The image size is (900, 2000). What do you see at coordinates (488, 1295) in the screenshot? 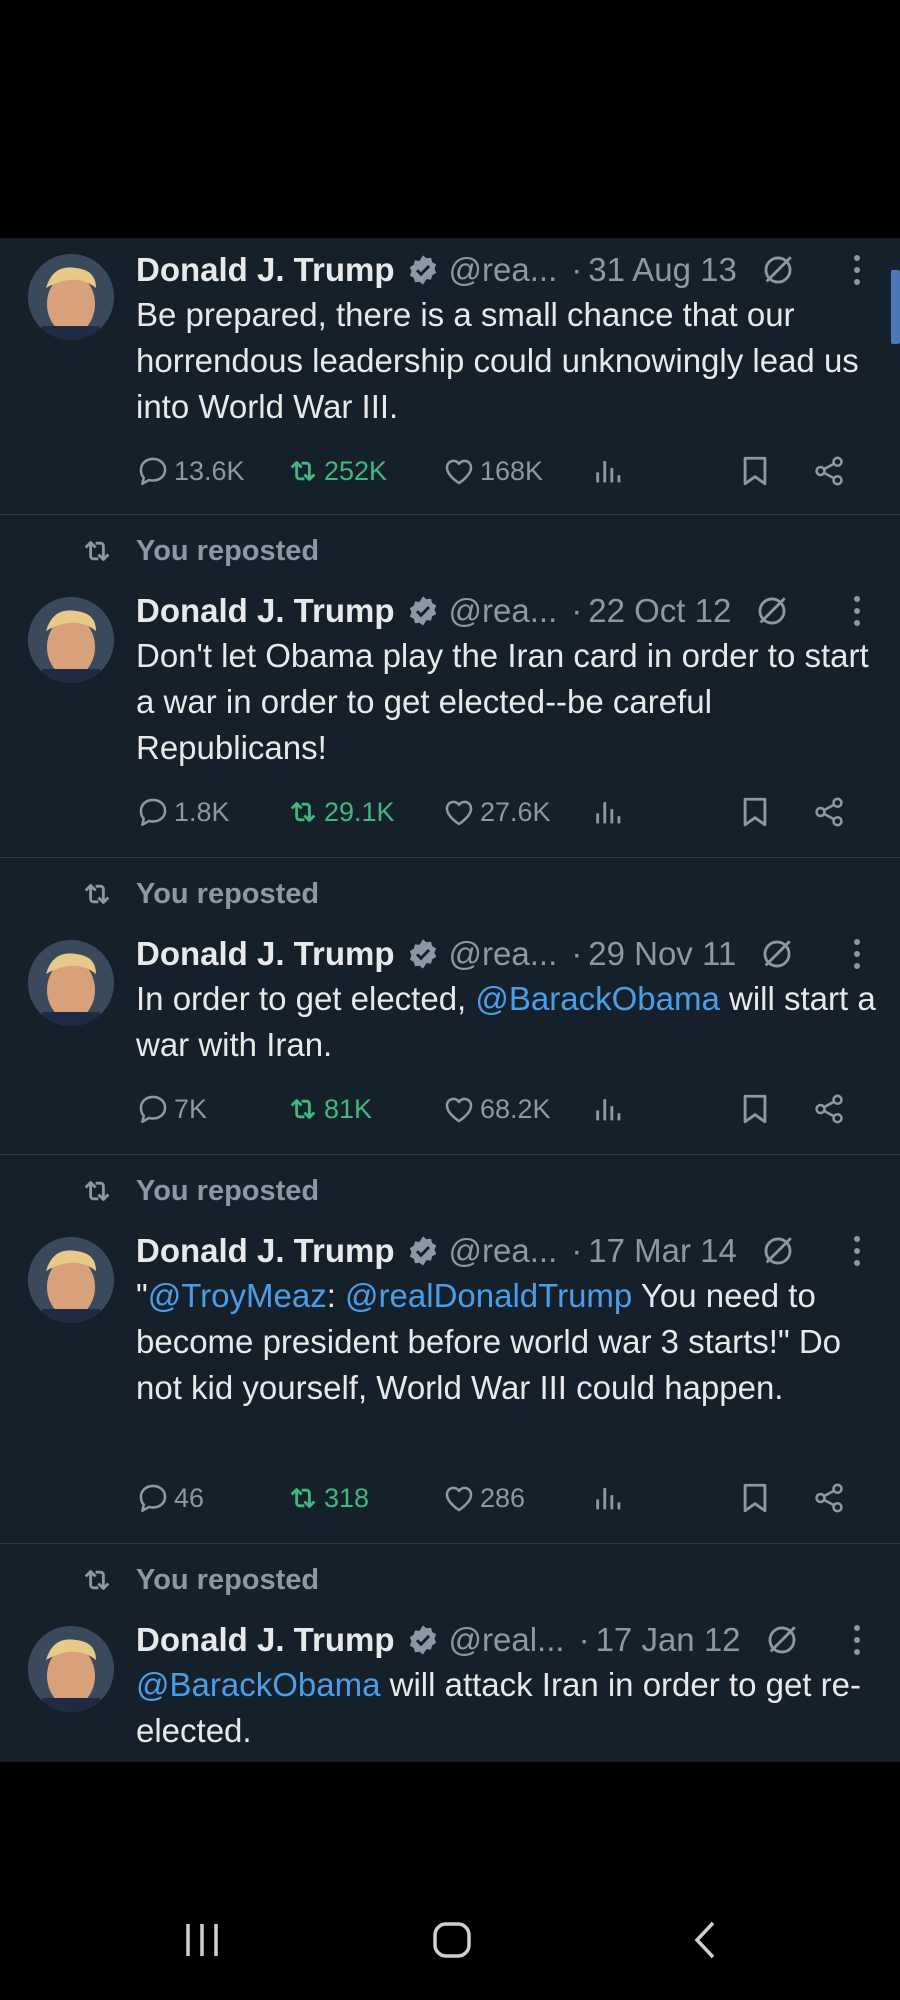
I see `mention-link: @realDonaldTrump` at bounding box center [488, 1295].